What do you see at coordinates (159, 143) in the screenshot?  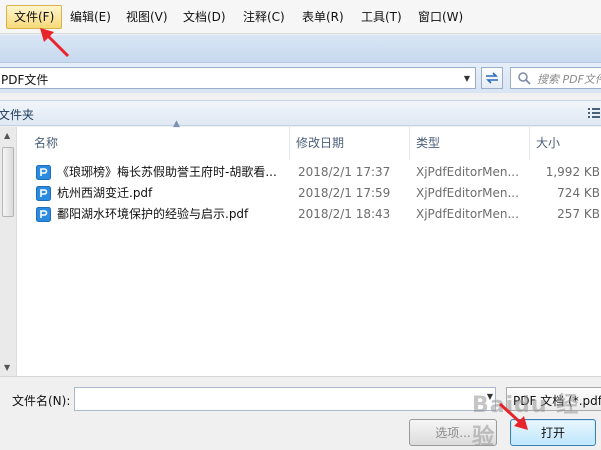 I see `column-name: 名称` at bounding box center [159, 143].